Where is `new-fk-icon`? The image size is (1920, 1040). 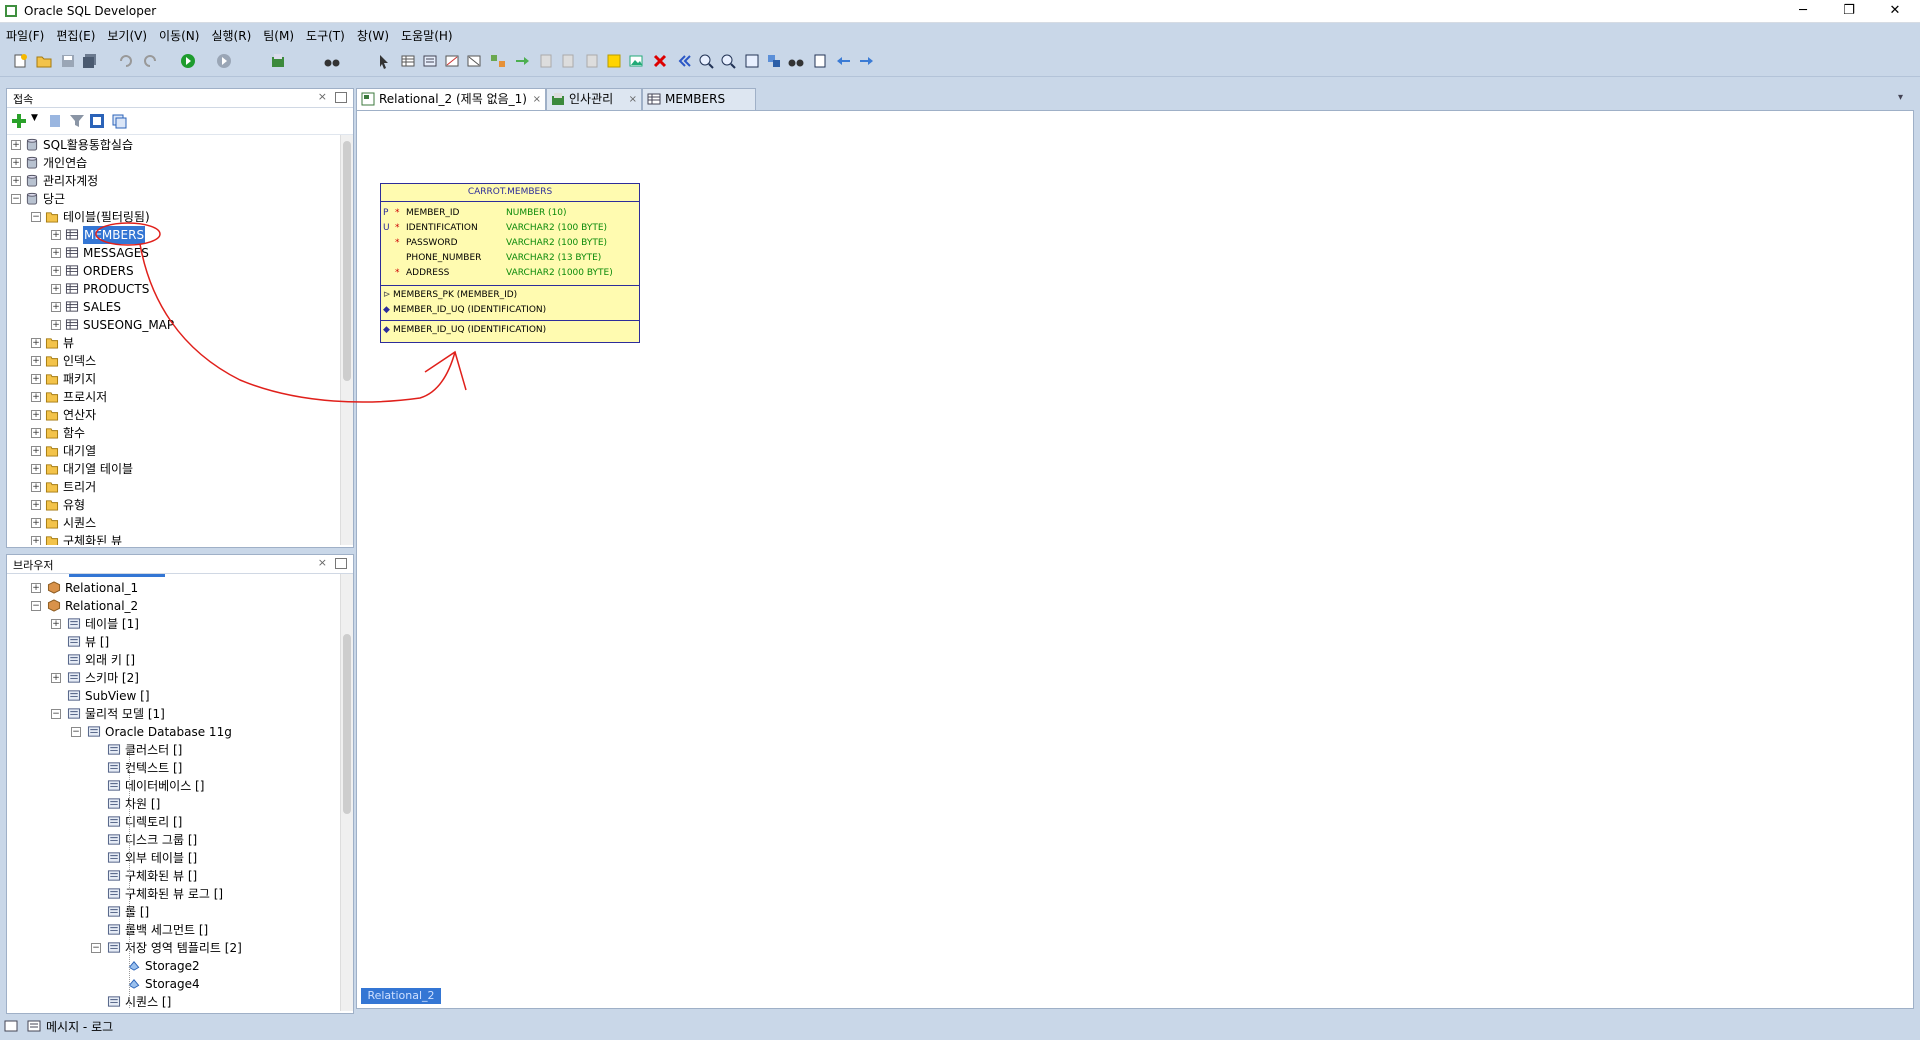 new-fk-icon is located at coordinates (498, 61).